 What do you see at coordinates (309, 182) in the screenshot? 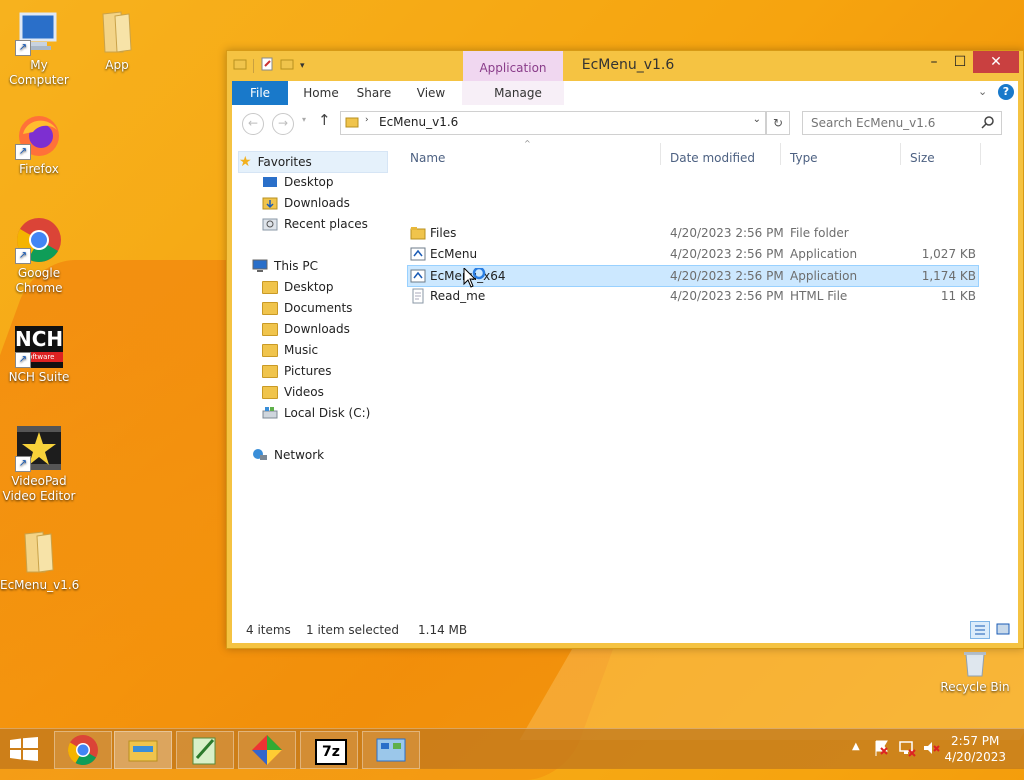
I see `nav-label: Desktop` at bounding box center [309, 182].